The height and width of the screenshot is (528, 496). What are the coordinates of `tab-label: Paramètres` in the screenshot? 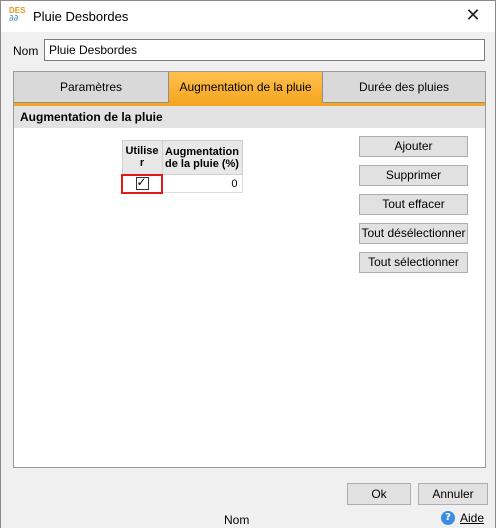 It's located at (91, 87).